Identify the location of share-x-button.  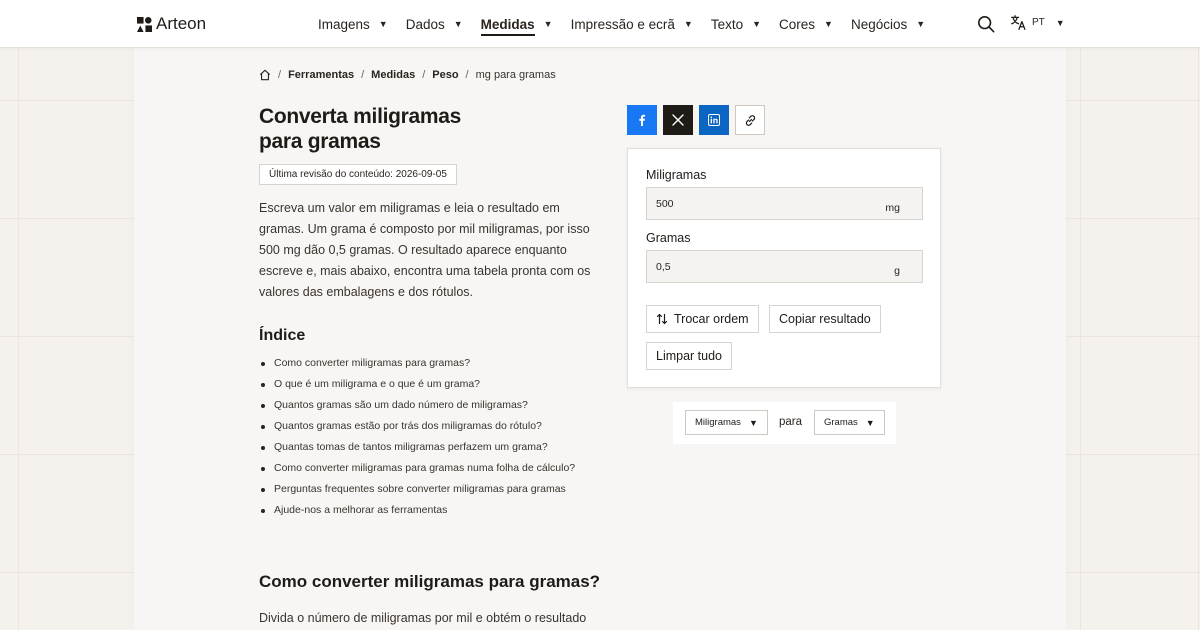
(678, 120).